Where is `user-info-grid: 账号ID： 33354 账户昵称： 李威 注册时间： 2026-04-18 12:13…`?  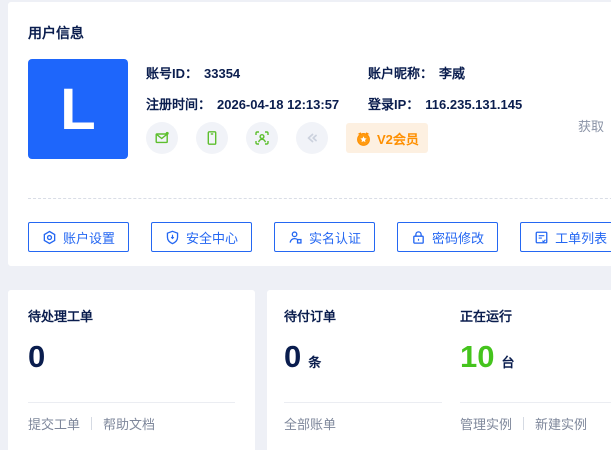 user-info-grid: 账号ID： 33354 账户昵称： 李威 注册时间： 2026-04-18 12:13… is located at coordinates (378, 89).